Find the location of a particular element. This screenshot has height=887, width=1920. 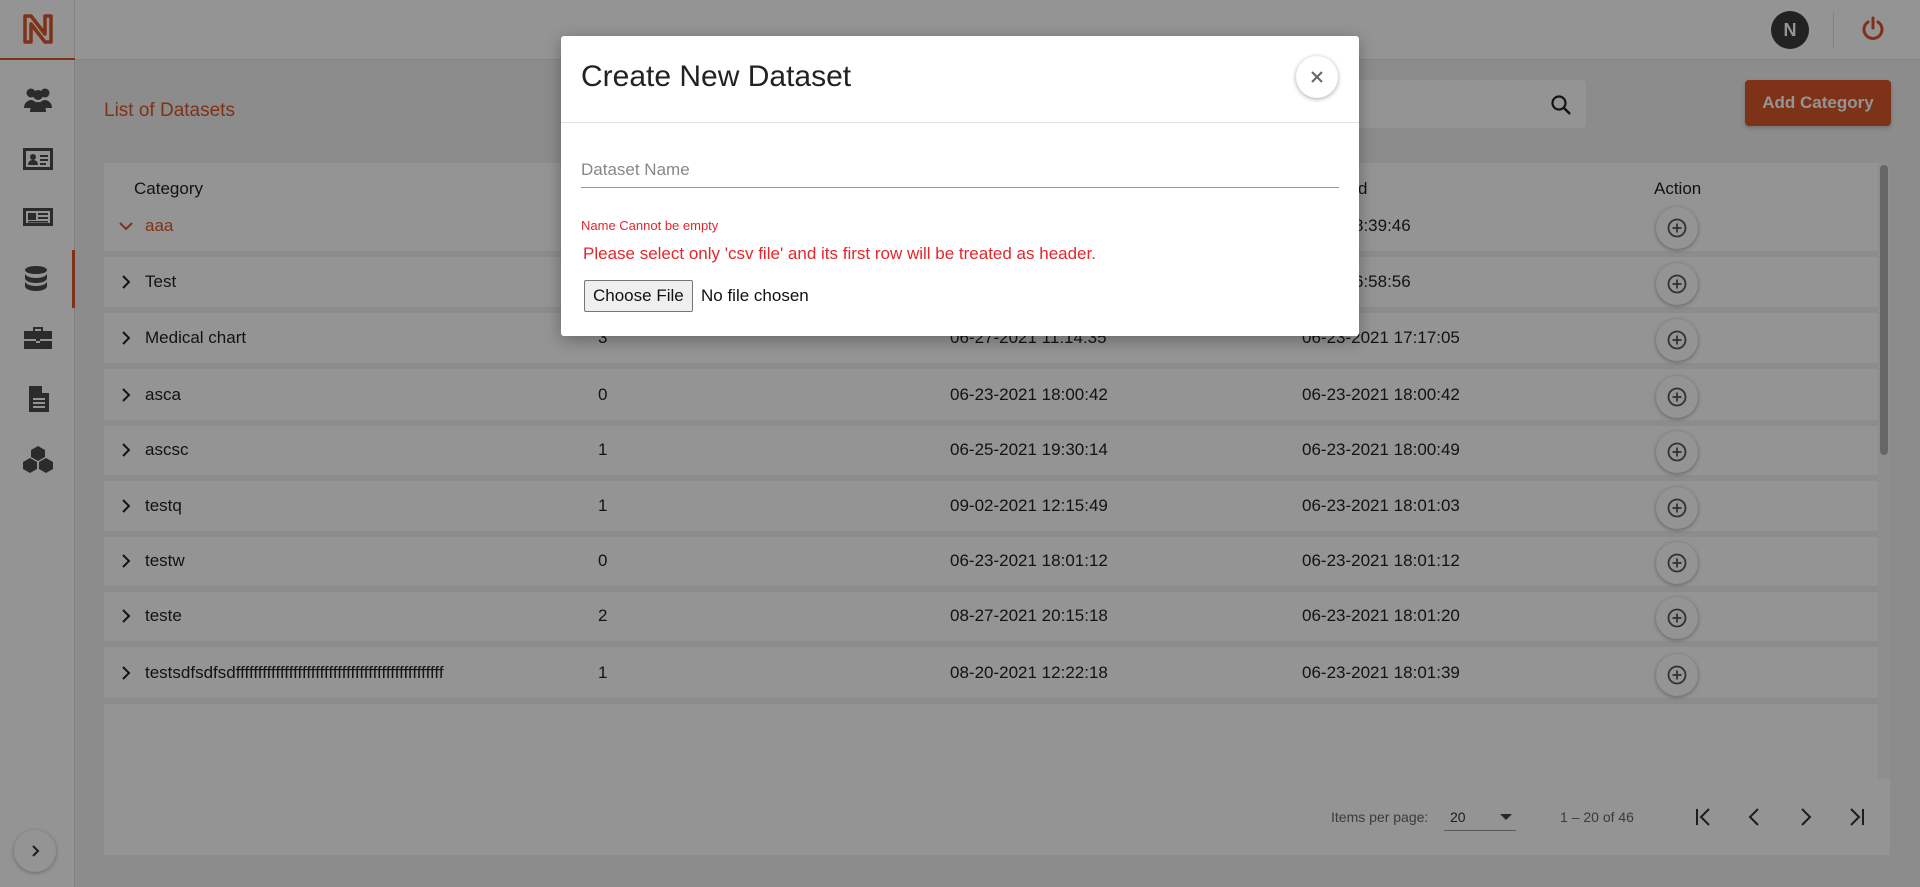

choose-file-button: Choose File is located at coordinates (638, 296).